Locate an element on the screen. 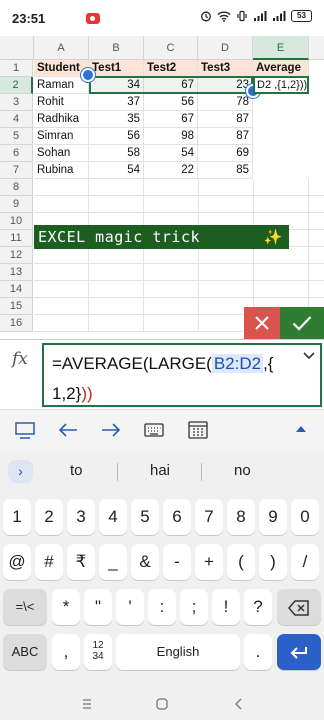 This screenshot has height=720, width=324. row-header: 16 is located at coordinates (16, 323).